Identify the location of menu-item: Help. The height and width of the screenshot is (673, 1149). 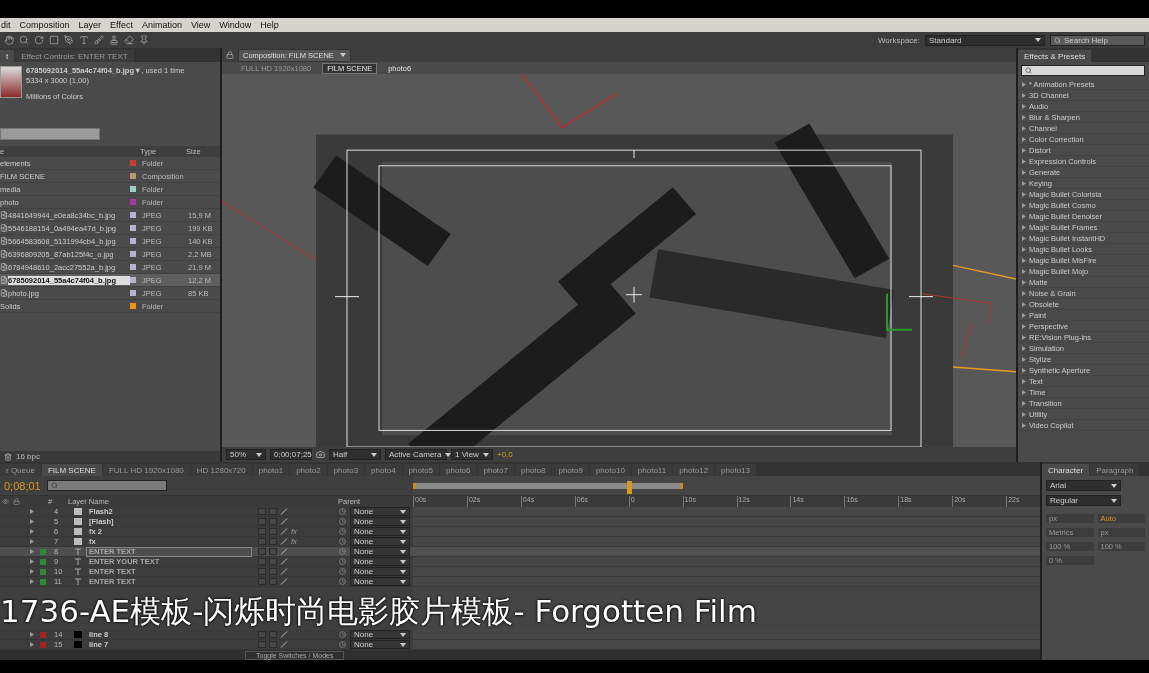
(269, 25).